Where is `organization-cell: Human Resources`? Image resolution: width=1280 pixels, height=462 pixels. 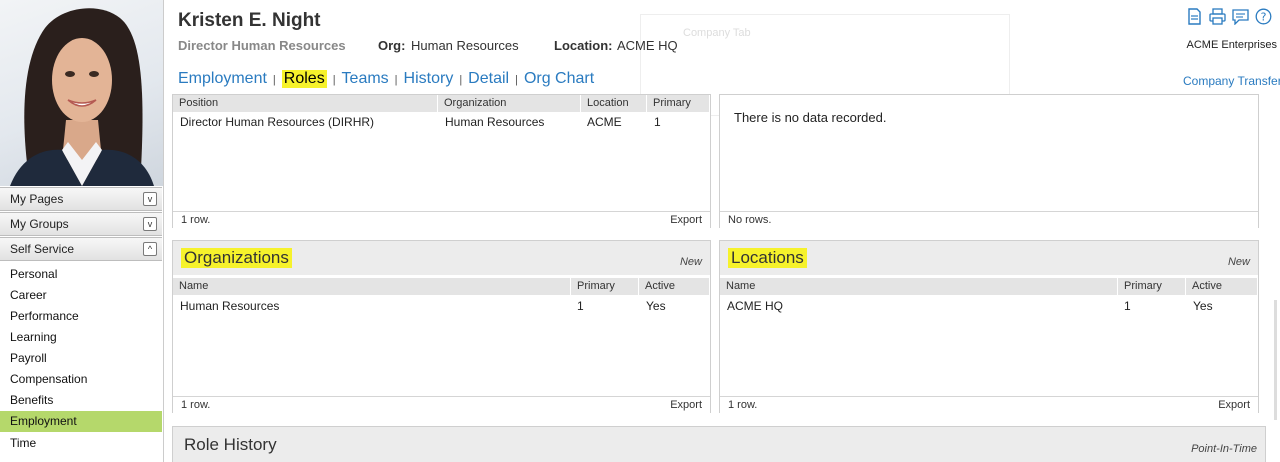 organization-cell: Human Resources is located at coordinates (495, 122).